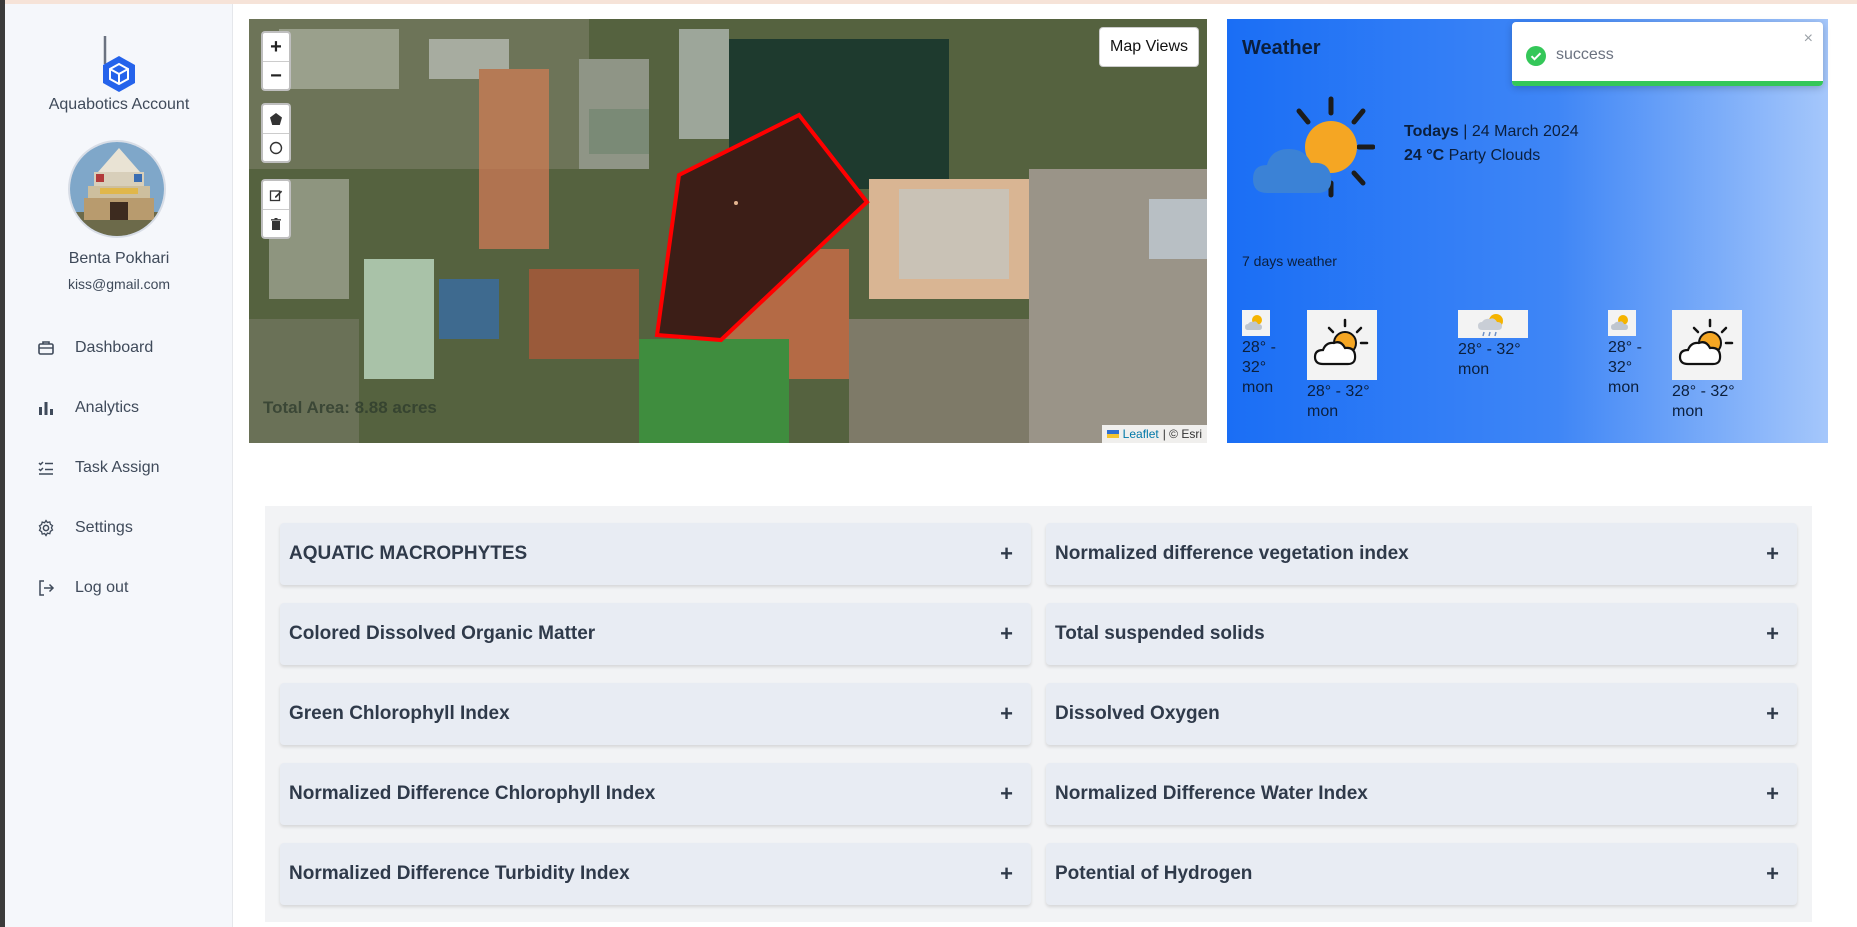  What do you see at coordinates (1154, 873) in the screenshot?
I see `accordion-label: Potential of Hydrogen` at bounding box center [1154, 873].